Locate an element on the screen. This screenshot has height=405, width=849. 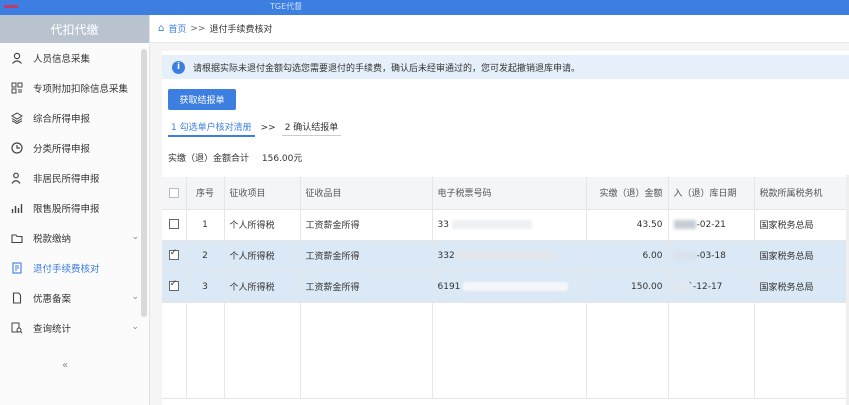
step-tabs: 1 勾选单户核对清册 >> 2 确认结报单 is located at coordinates (255, 128).